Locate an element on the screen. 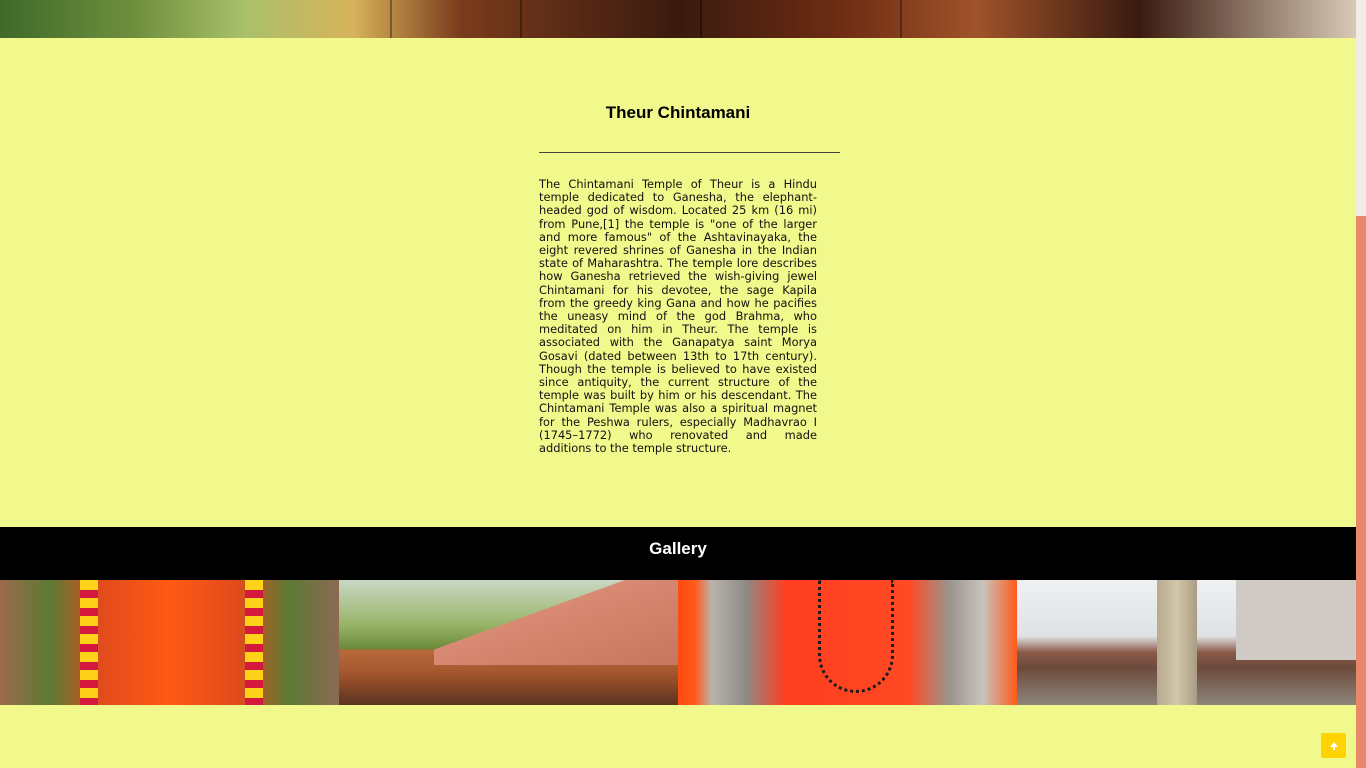  gallery-image-temple-hall is located at coordinates (508, 642).